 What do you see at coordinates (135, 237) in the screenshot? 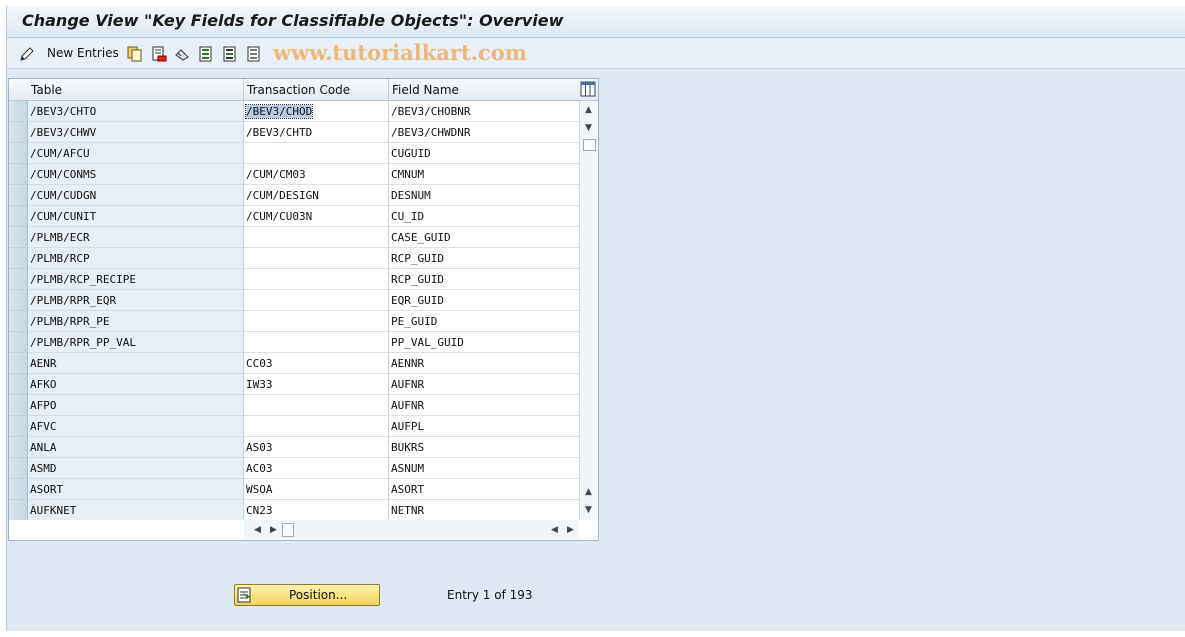
I see `cell-table: /PLMB/ECR` at bounding box center [135, 237].